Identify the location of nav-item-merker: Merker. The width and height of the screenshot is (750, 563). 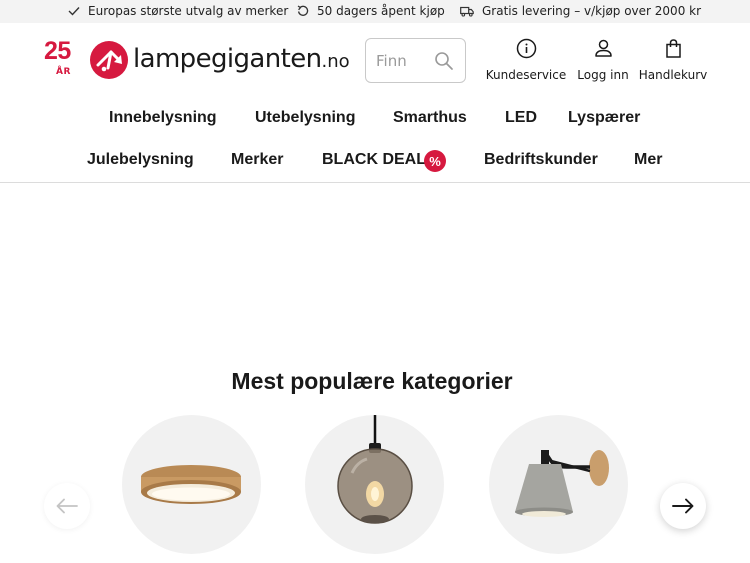
(257, 160).